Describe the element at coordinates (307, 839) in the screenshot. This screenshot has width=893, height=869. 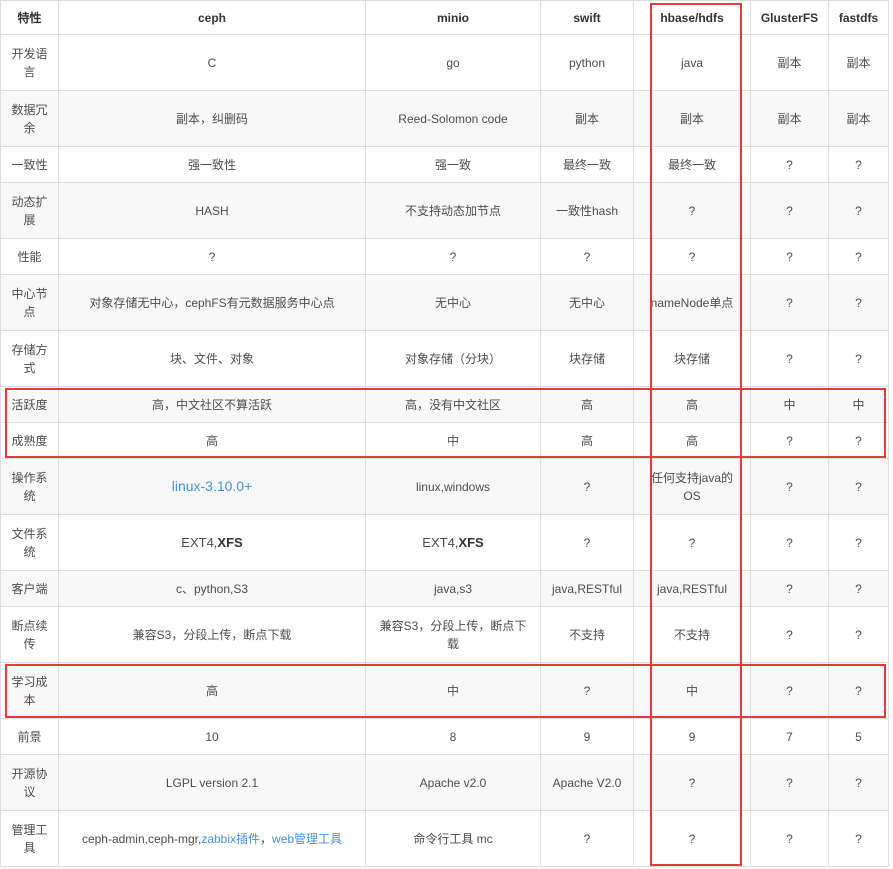
I see `link-web-management-tool: web管理工具` at that location.